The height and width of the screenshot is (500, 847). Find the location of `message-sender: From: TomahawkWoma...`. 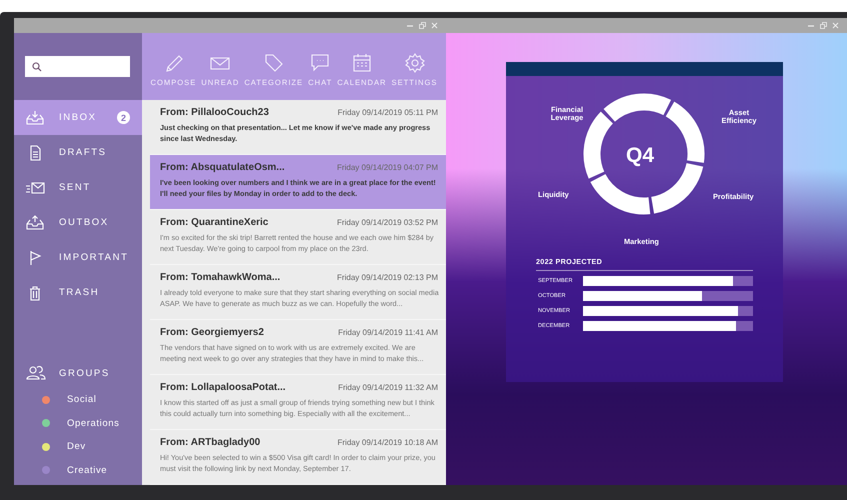

message-sender: From: TomahawkWoma... is located at coordinates (220, 277).